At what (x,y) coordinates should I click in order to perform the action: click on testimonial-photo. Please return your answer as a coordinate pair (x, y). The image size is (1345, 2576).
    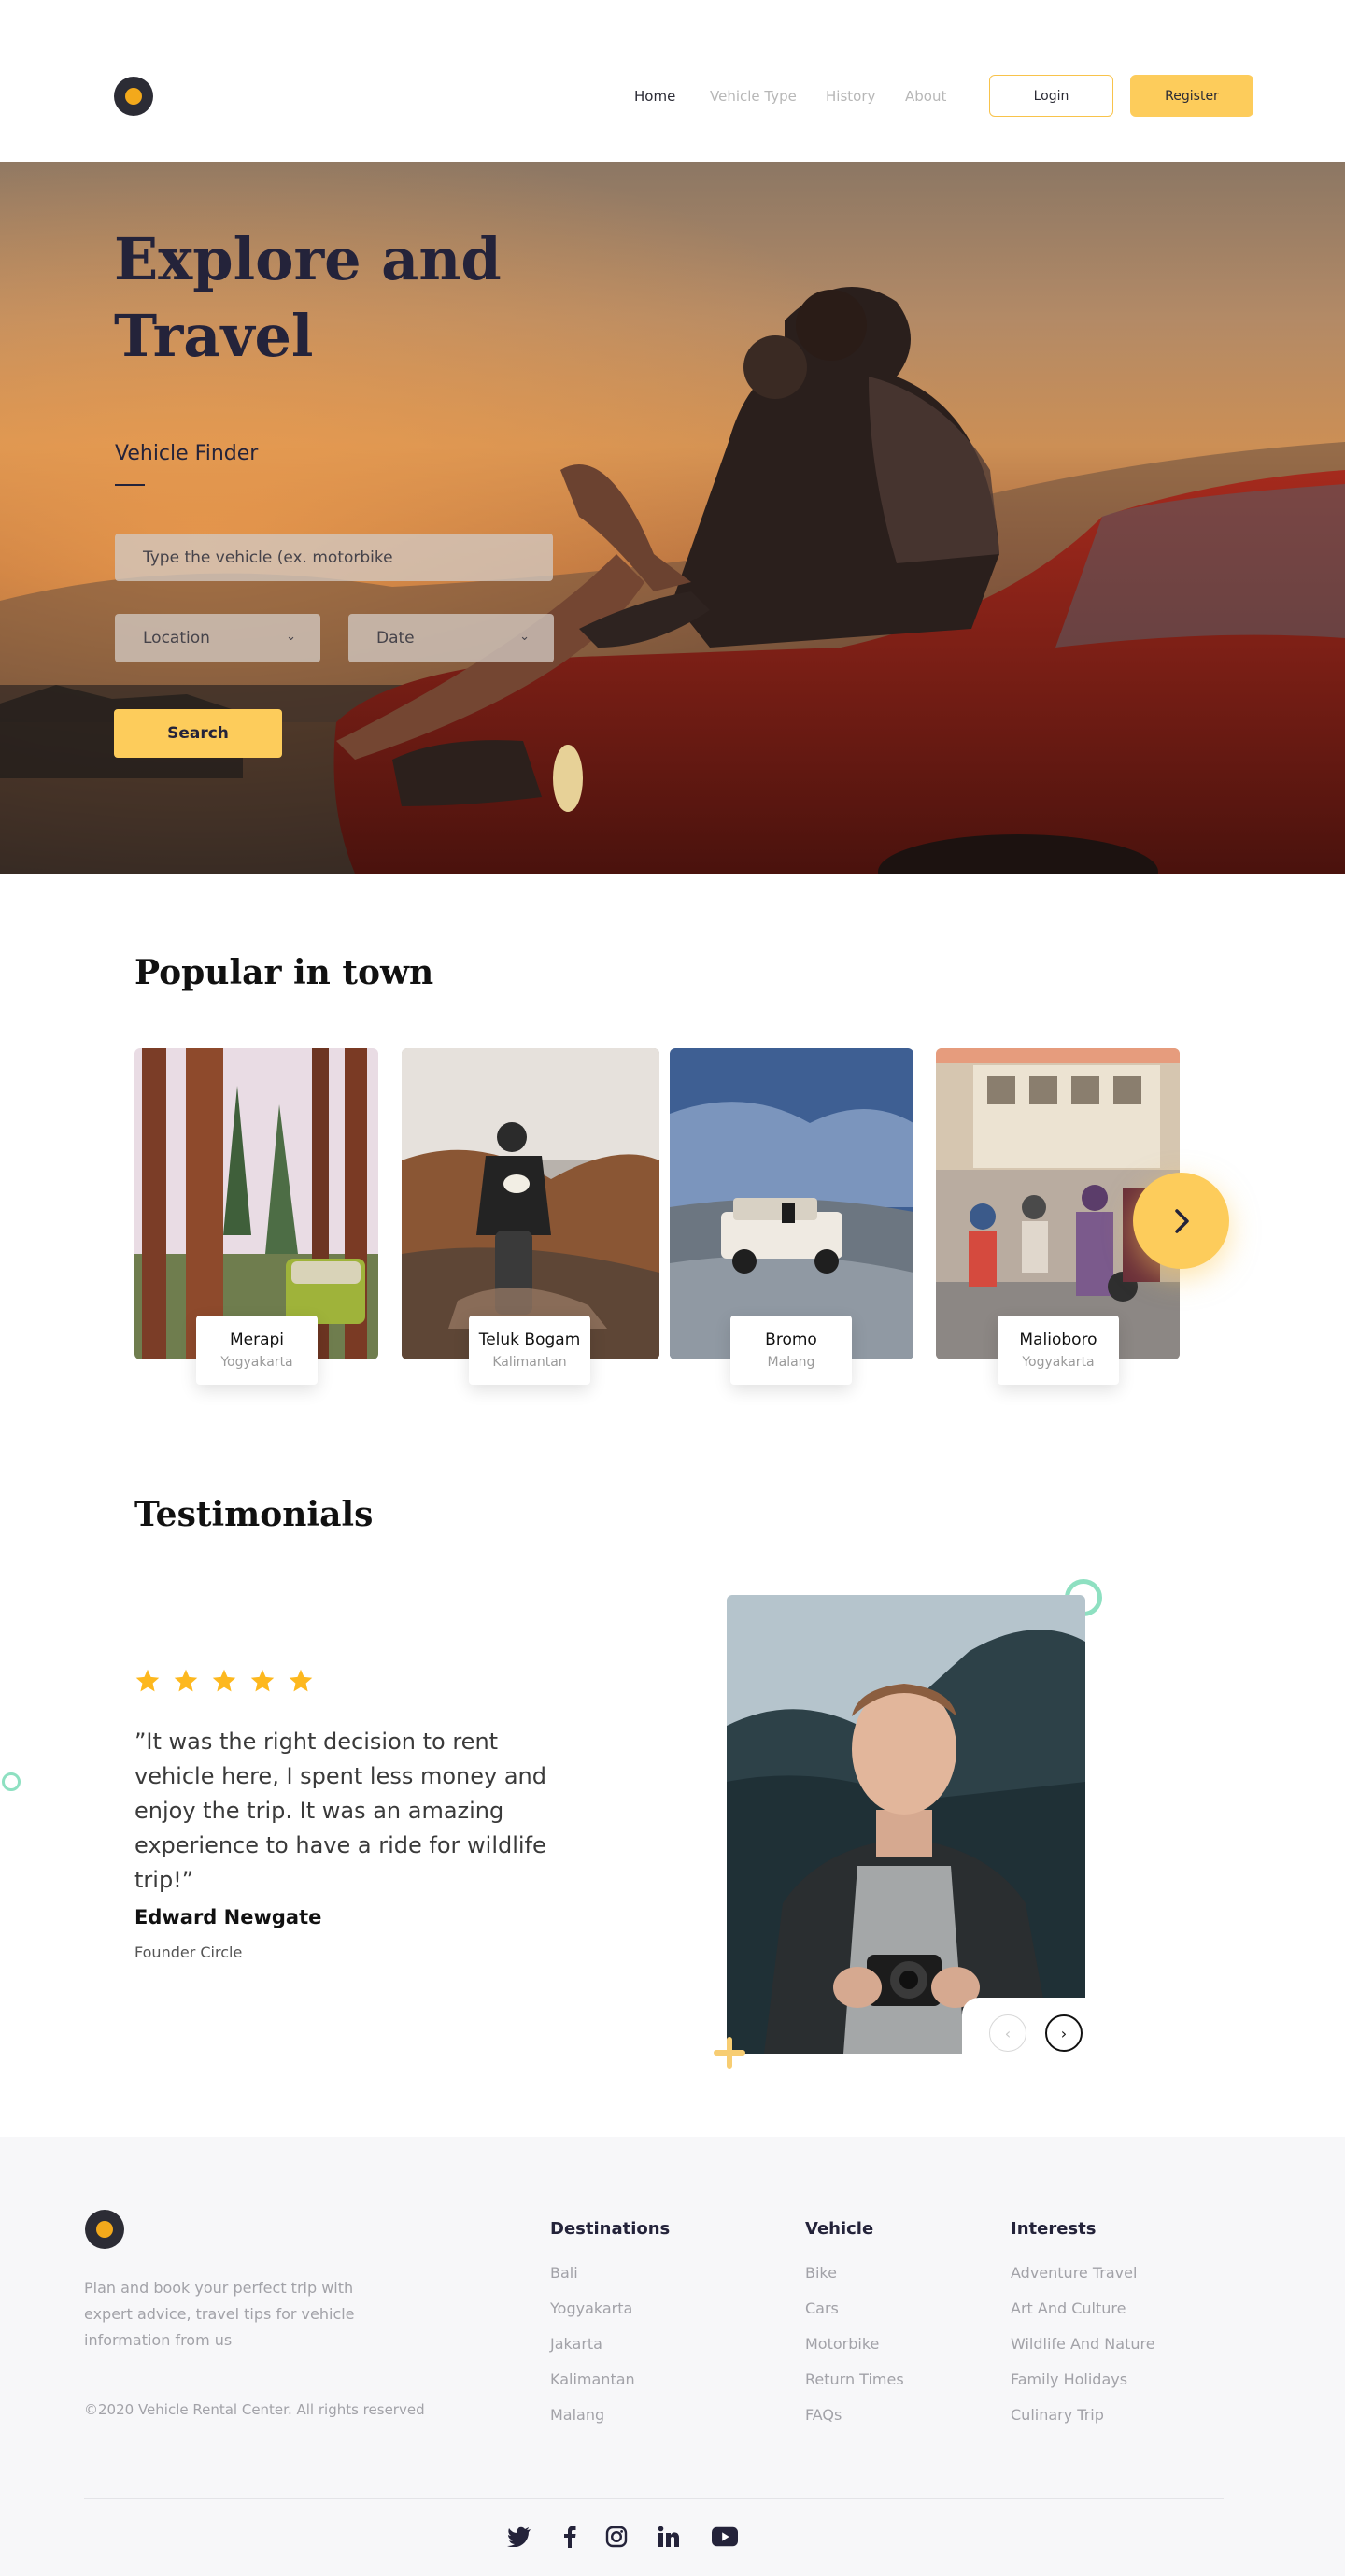
    Looking at the image, I should click on (906, 1824).